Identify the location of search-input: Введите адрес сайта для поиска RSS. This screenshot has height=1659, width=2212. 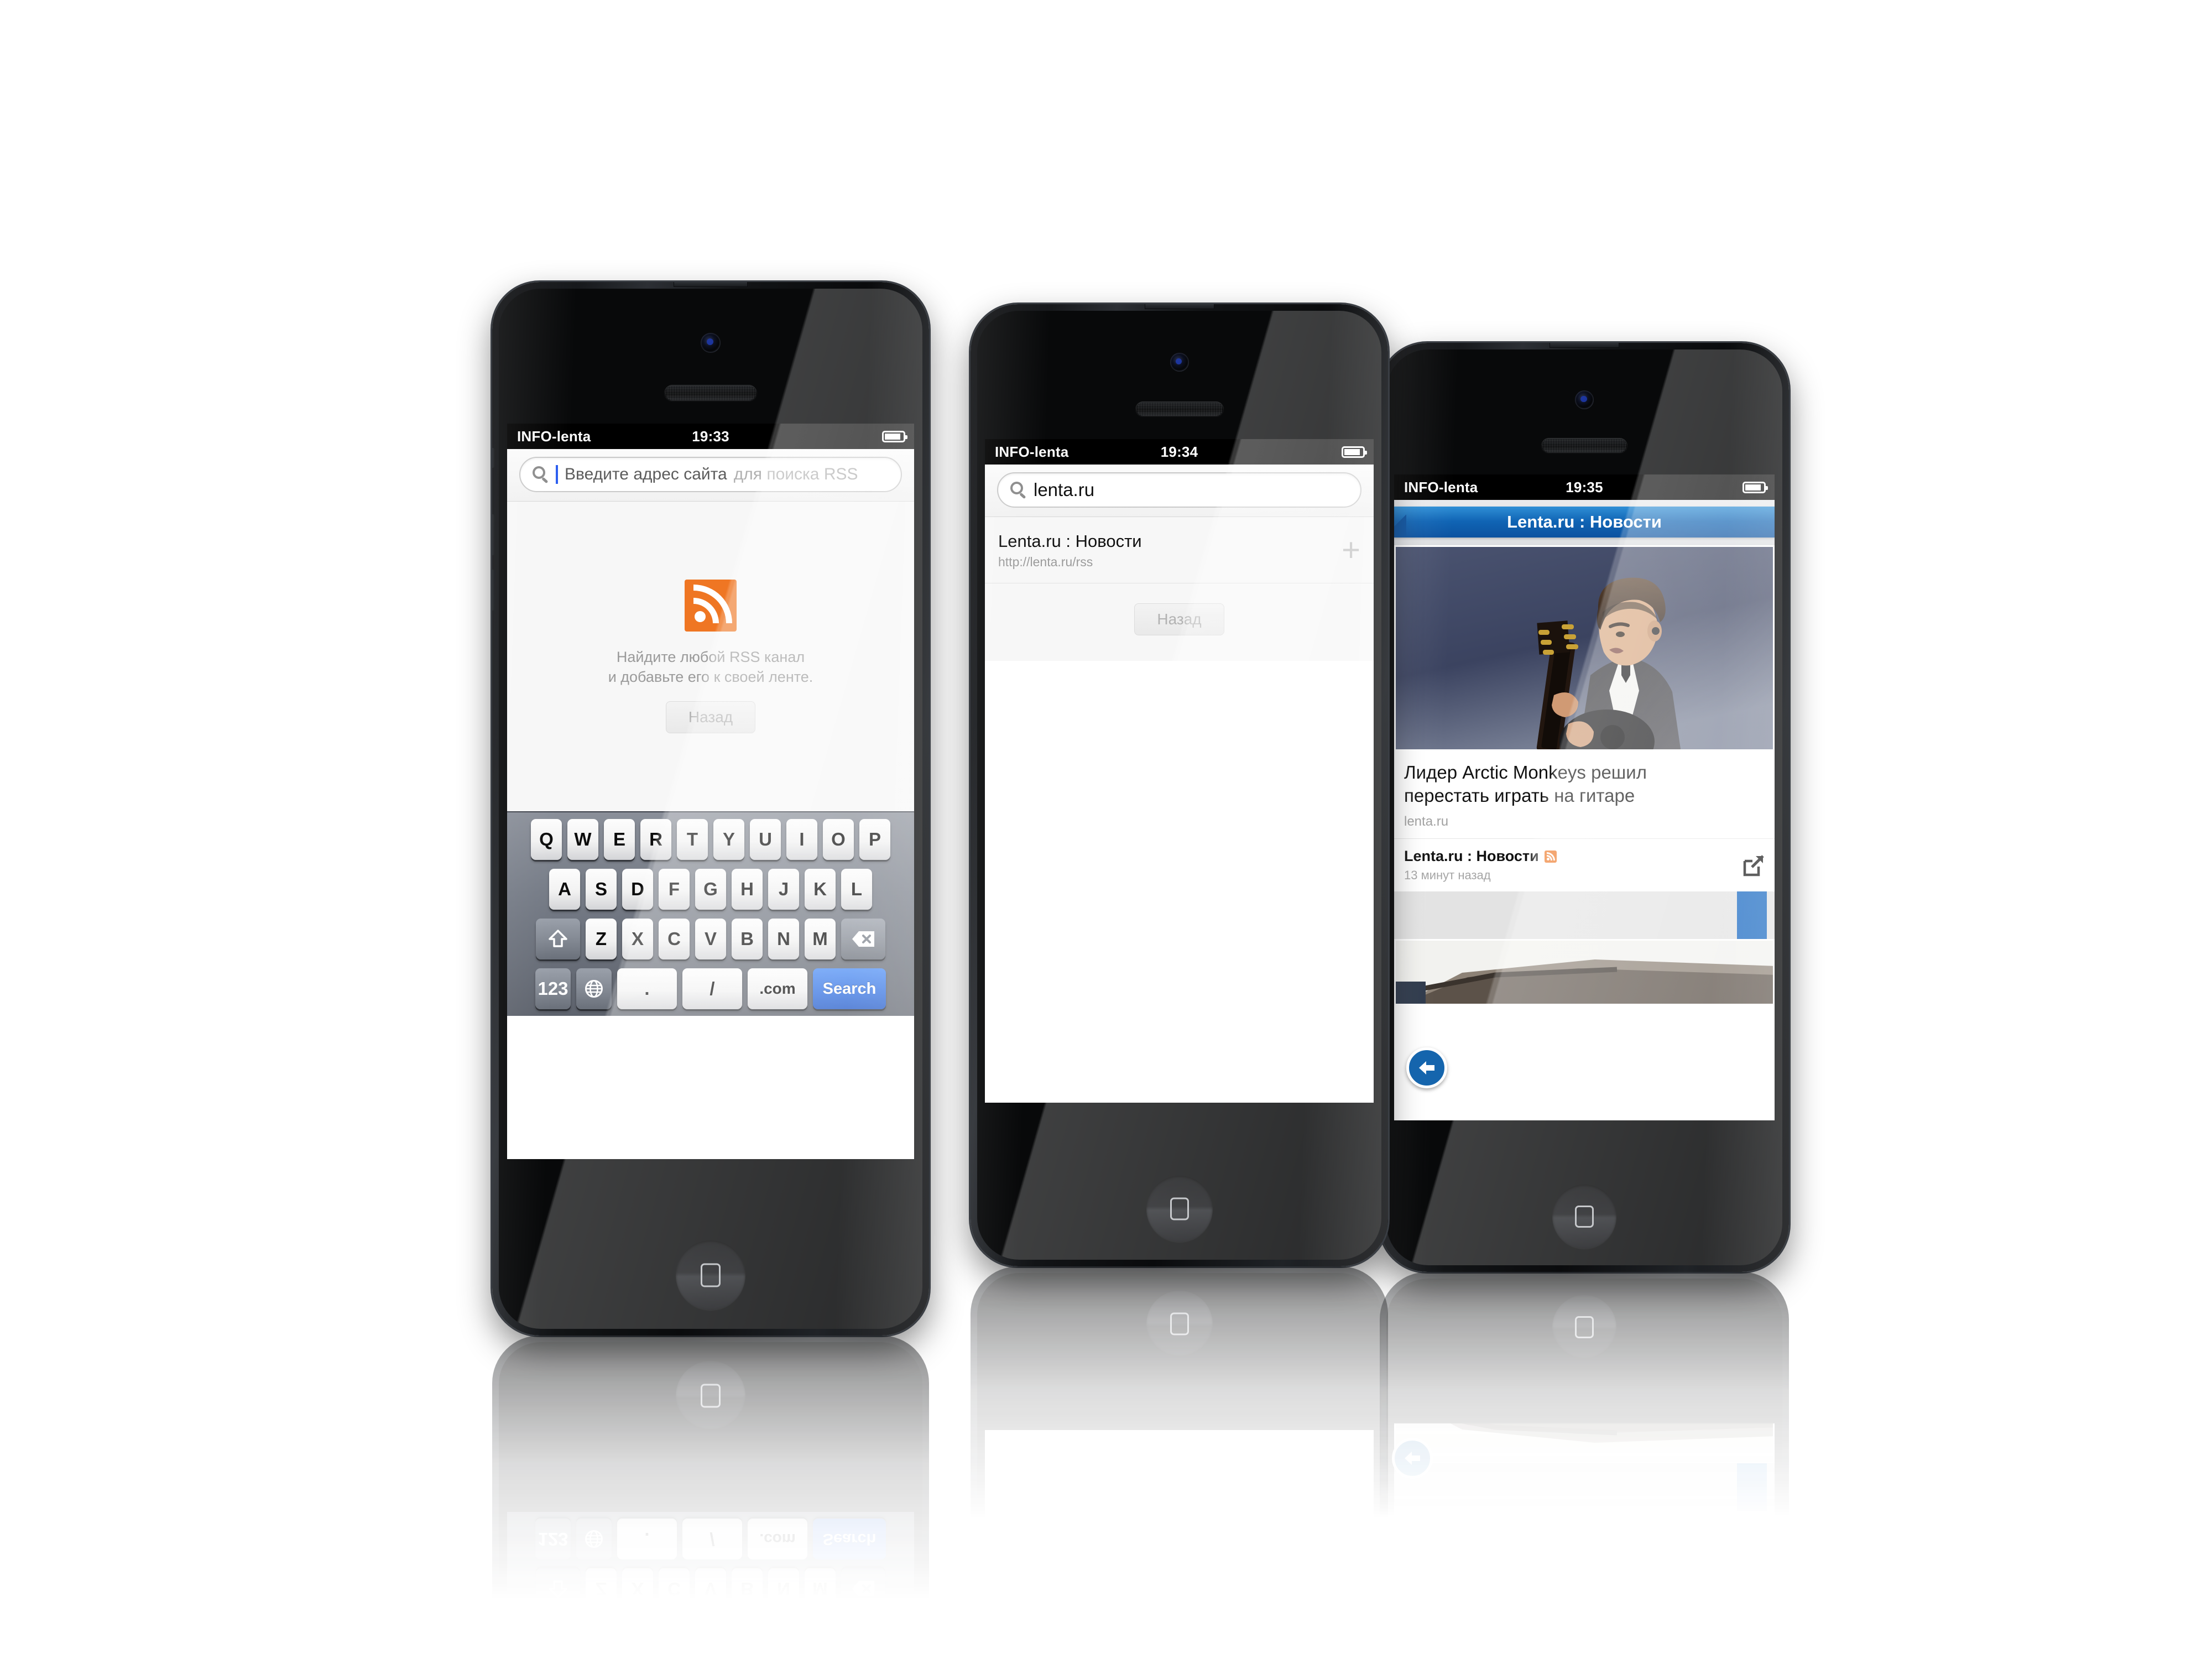
(711, 475).